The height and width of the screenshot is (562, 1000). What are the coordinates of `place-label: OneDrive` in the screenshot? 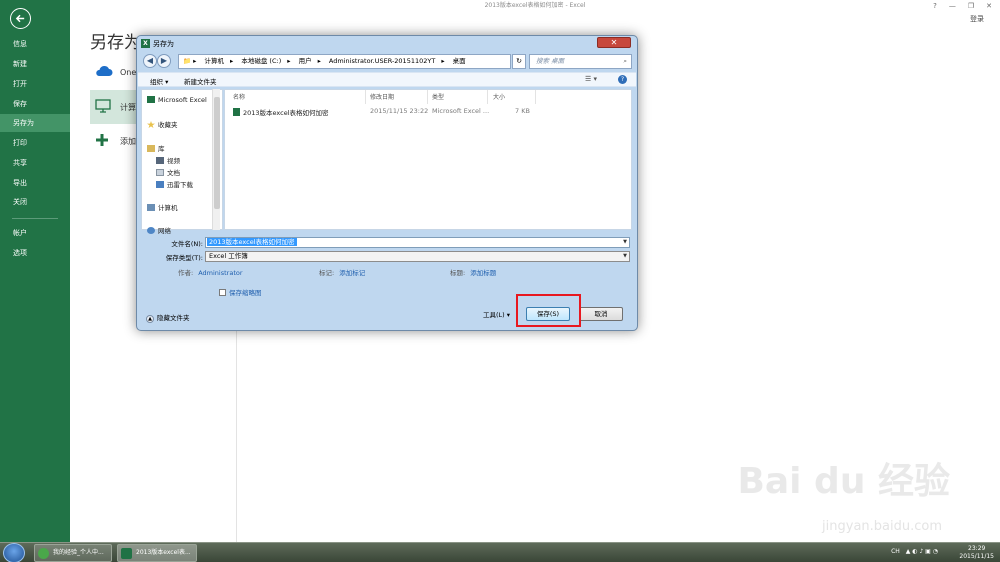 It's located at (128, 72).